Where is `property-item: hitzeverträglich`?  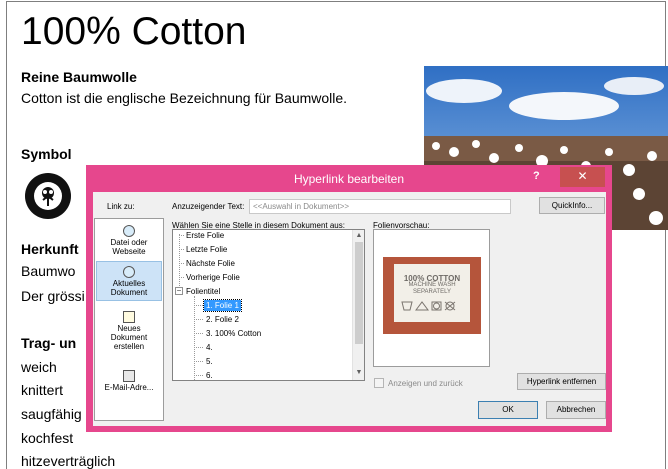 property-item: hitzeverträglich is located at coordinates (68, 461).